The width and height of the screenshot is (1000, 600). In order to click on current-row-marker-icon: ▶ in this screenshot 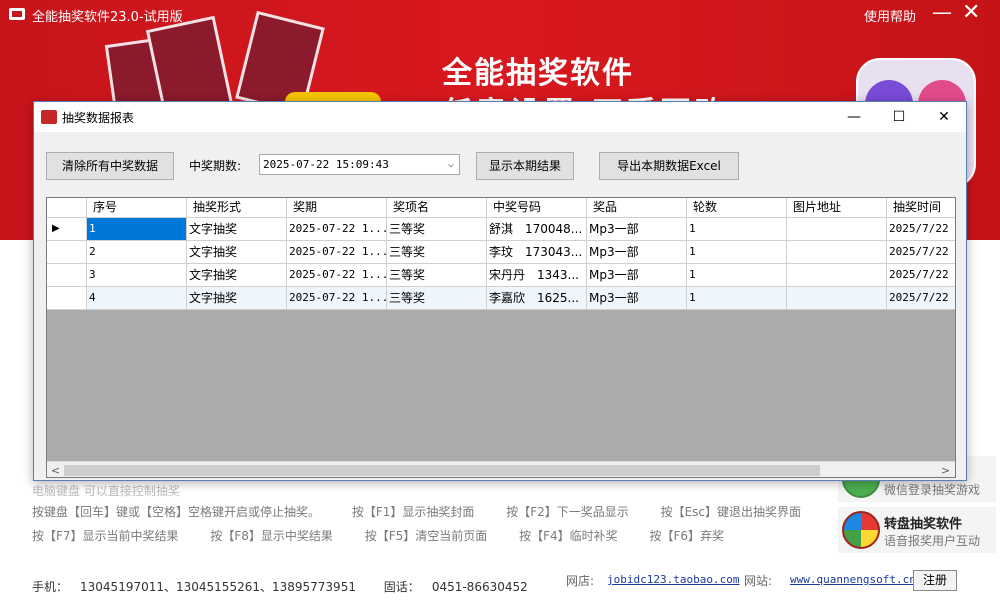, I will do `click(67, 229)`.